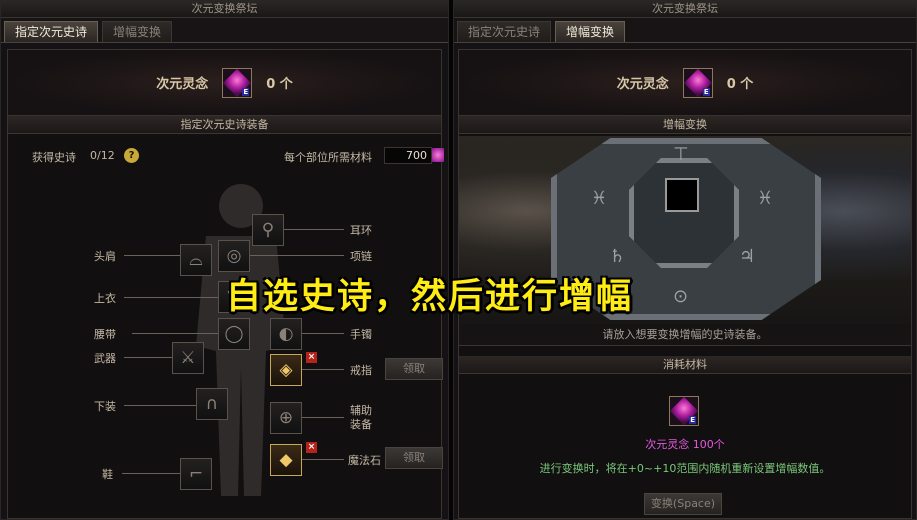 The height and width of the screenshot is (520, 917). What do you see at coordinates (414, 458) in the screenshot?
I see `claim-magic-stone-button: 领取` at bounding box center [414, 458].